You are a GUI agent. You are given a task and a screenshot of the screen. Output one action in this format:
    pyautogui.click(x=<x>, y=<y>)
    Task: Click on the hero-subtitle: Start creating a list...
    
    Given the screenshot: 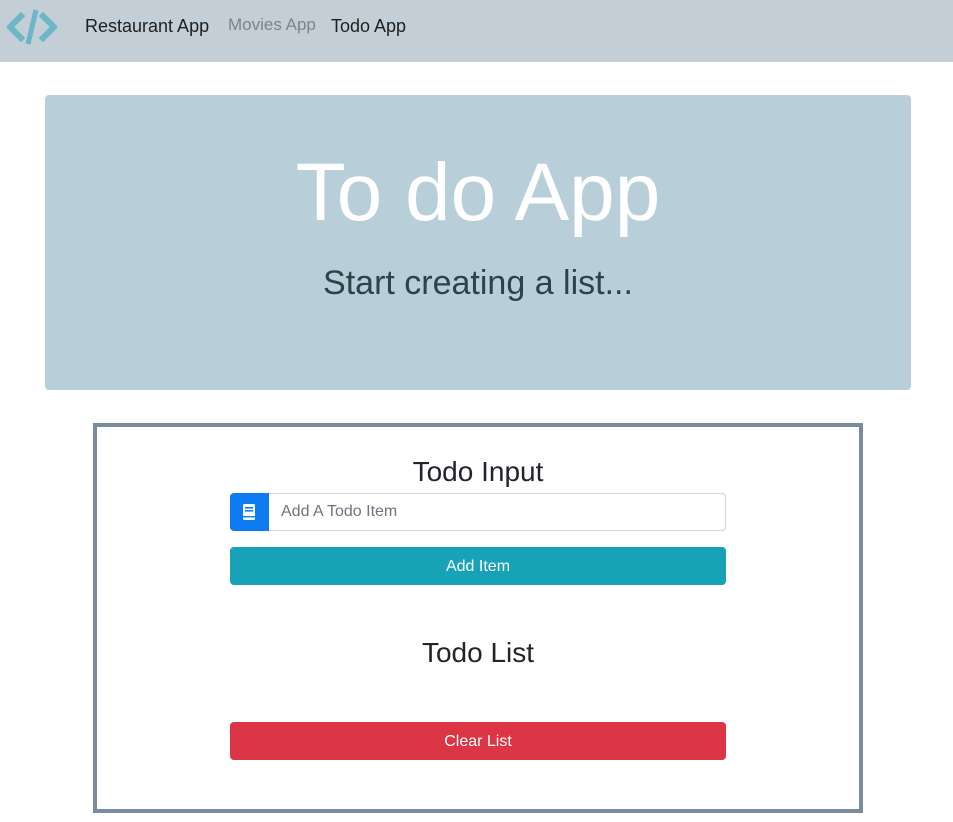 What is the action you would take?
    pyautogui.click(x=478, y=283)
    